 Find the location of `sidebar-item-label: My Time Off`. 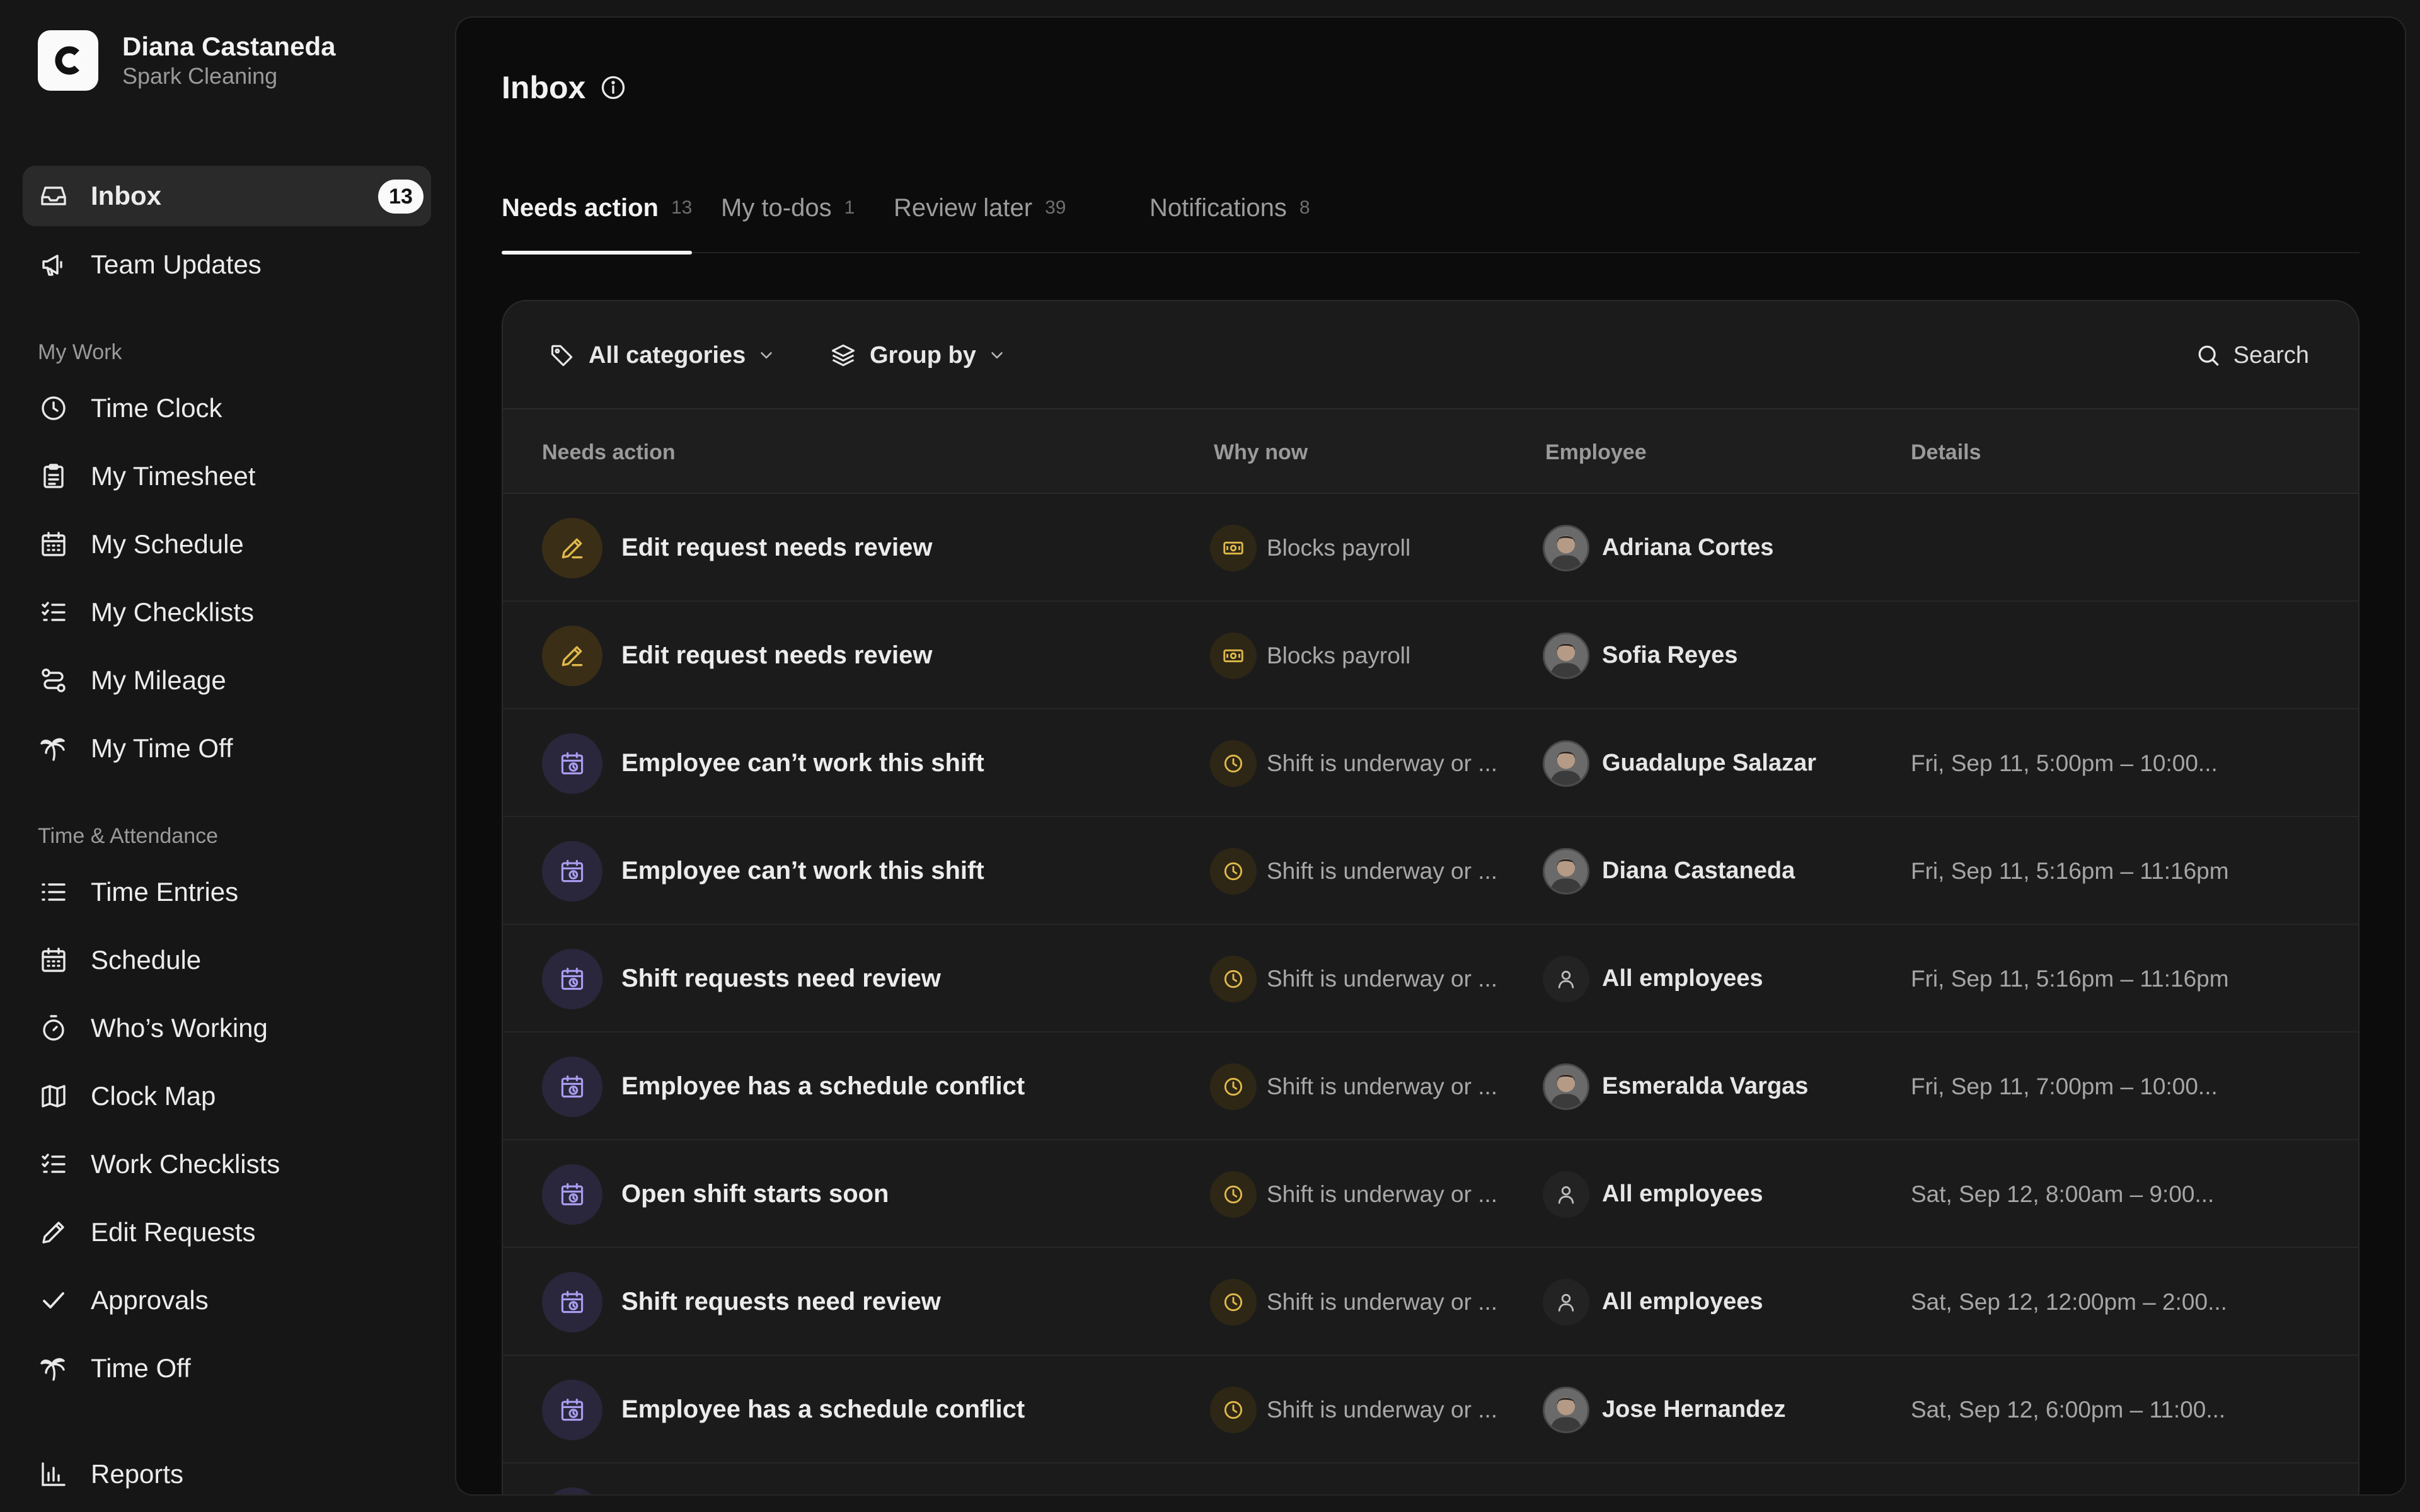

sidebar-item-label: My Time Off is located at coordinates (162, 748).